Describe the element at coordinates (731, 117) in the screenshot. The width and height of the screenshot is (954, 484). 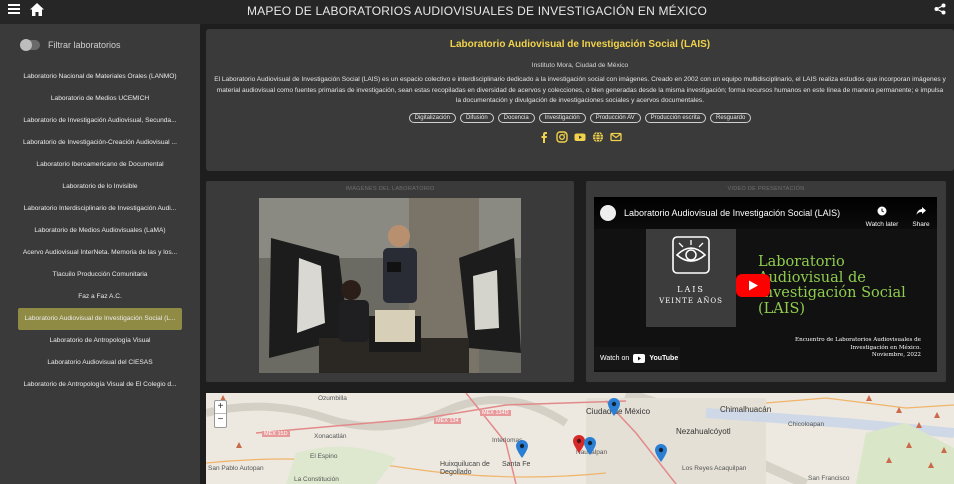
I see `category-tag: Resguardo` at that location.